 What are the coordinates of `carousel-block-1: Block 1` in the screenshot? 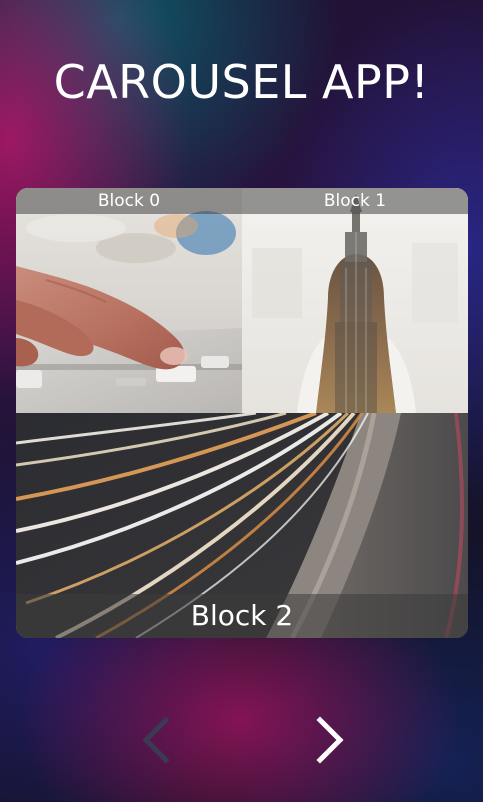 It's located at (355, 300).